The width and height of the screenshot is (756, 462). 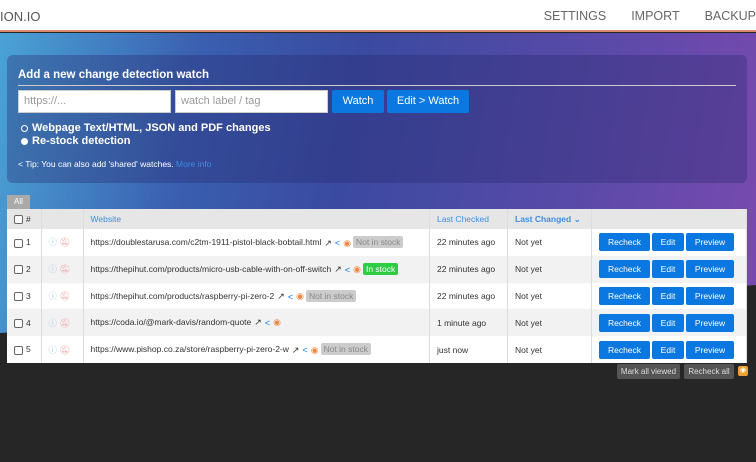 What do you see at coordinates (171, 322) in the screenshot?
I see `watch-url: https://coda.io/@mark-davis/random-quote` at bounding box center [171, 322].